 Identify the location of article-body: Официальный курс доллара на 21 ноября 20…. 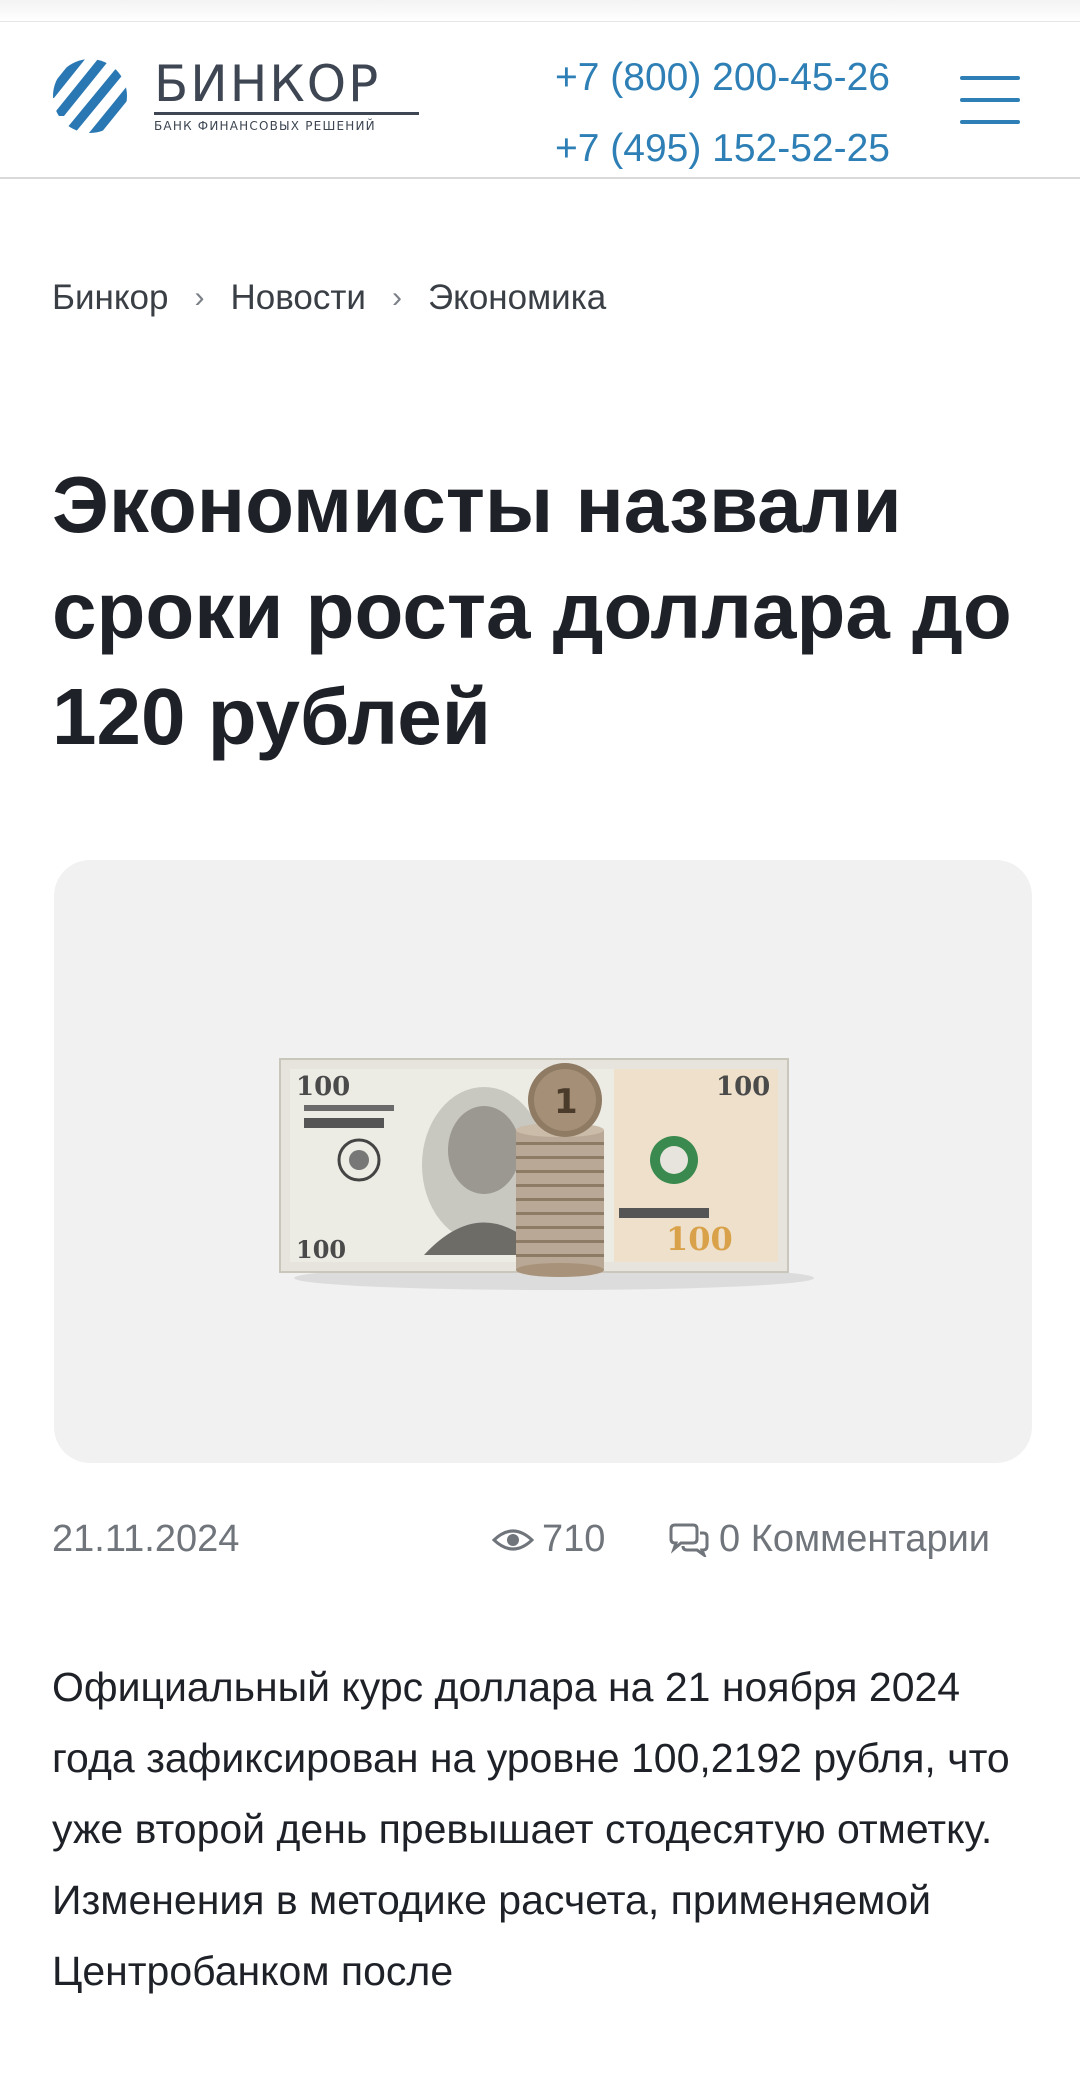
(531, 1829).